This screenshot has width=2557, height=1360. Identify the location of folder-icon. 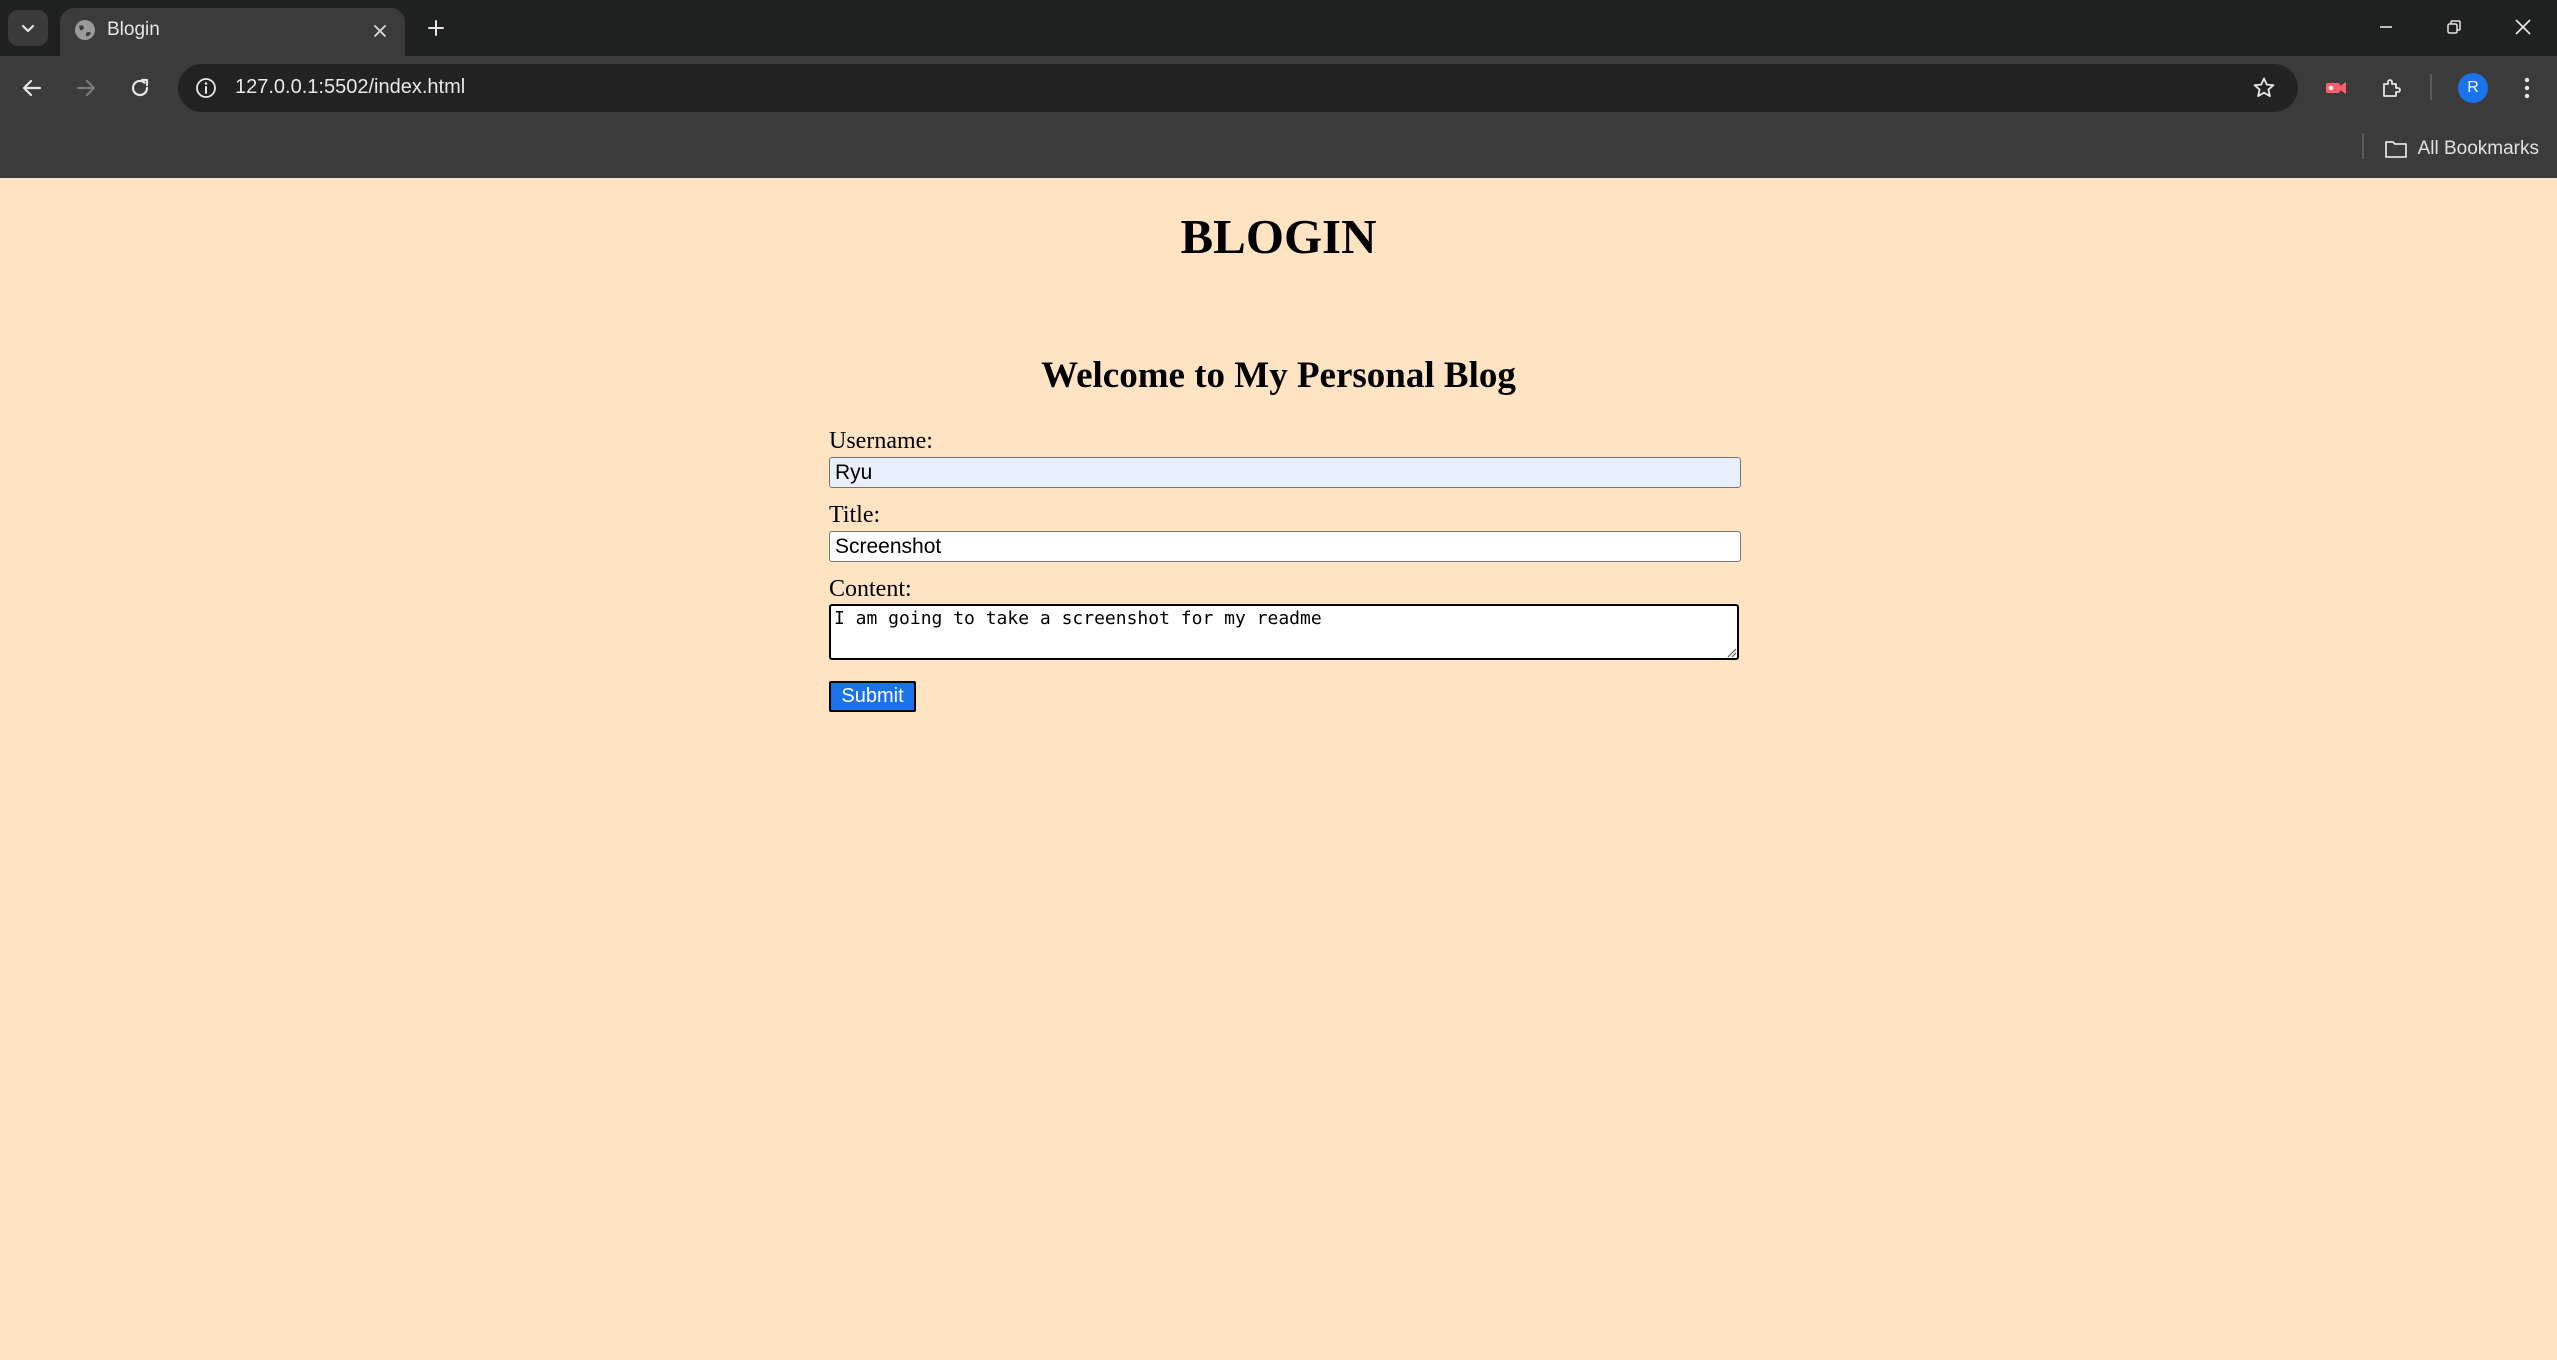
(2395, 149).